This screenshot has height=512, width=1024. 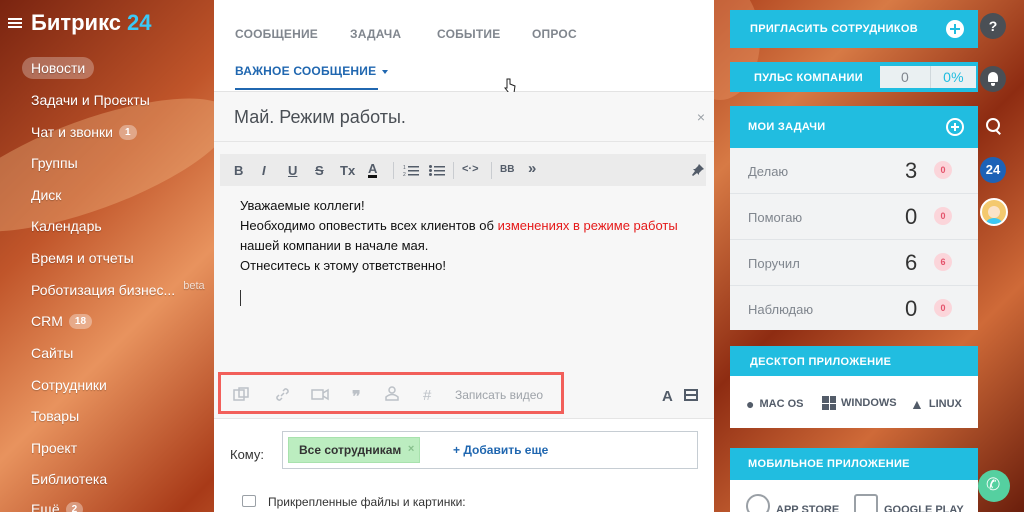 What do you see at coordinates (302, 205) in the screenshot?
I see `body-line: Уважаемые коллеги!` at bounding box center [302, 205].